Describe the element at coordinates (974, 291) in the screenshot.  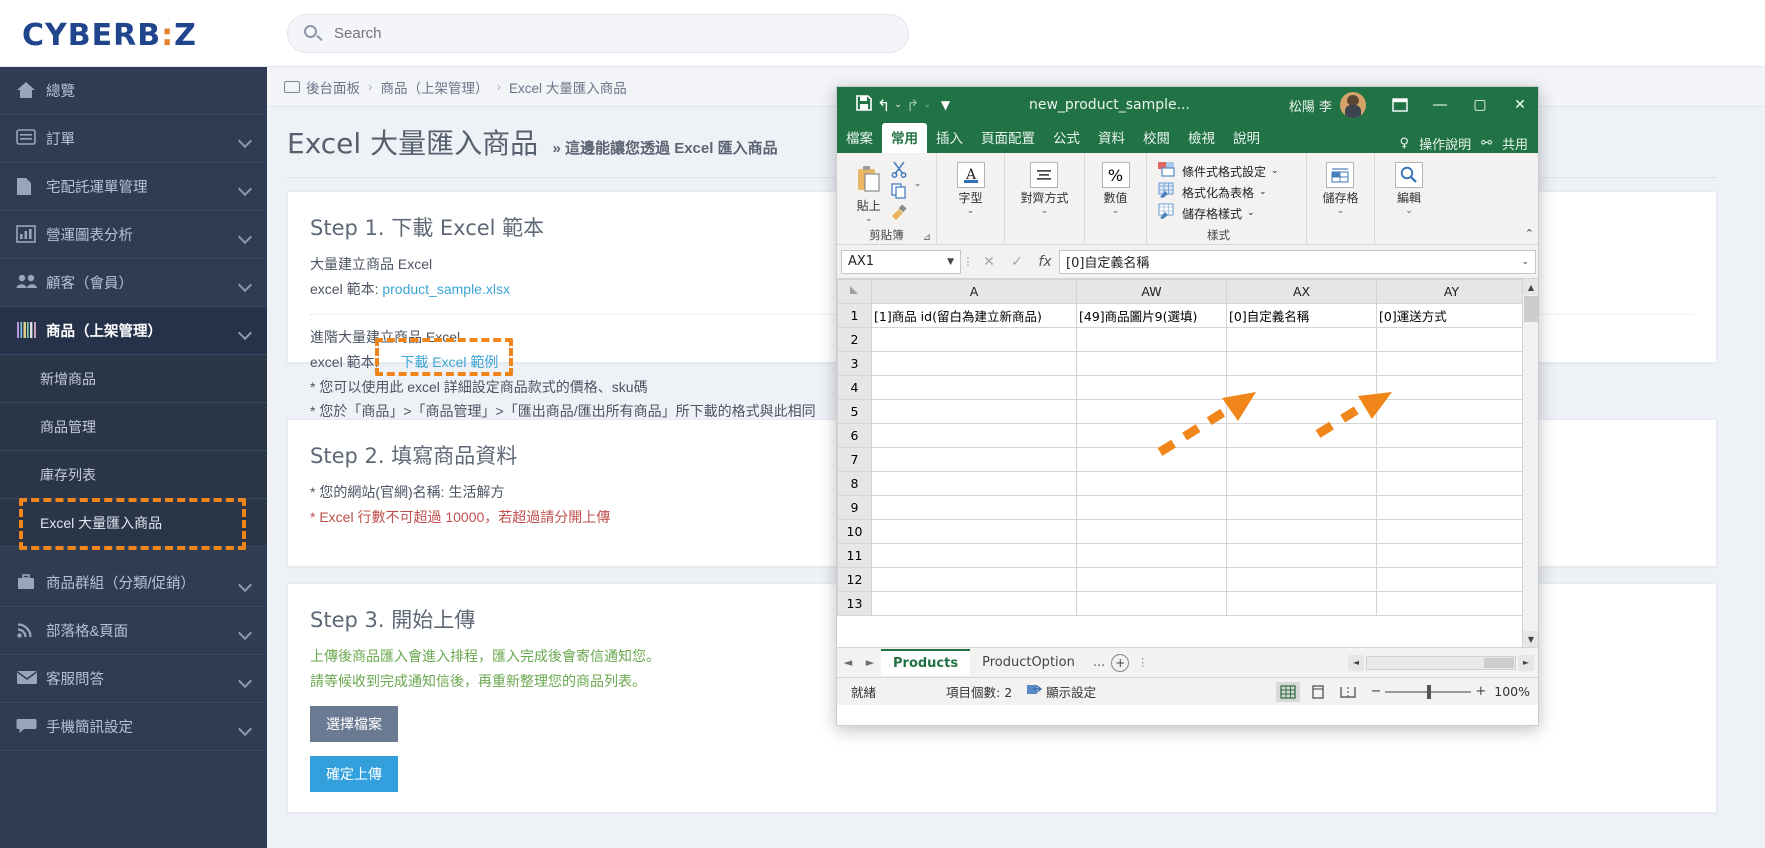
I see `column-header-A: A` at that location.